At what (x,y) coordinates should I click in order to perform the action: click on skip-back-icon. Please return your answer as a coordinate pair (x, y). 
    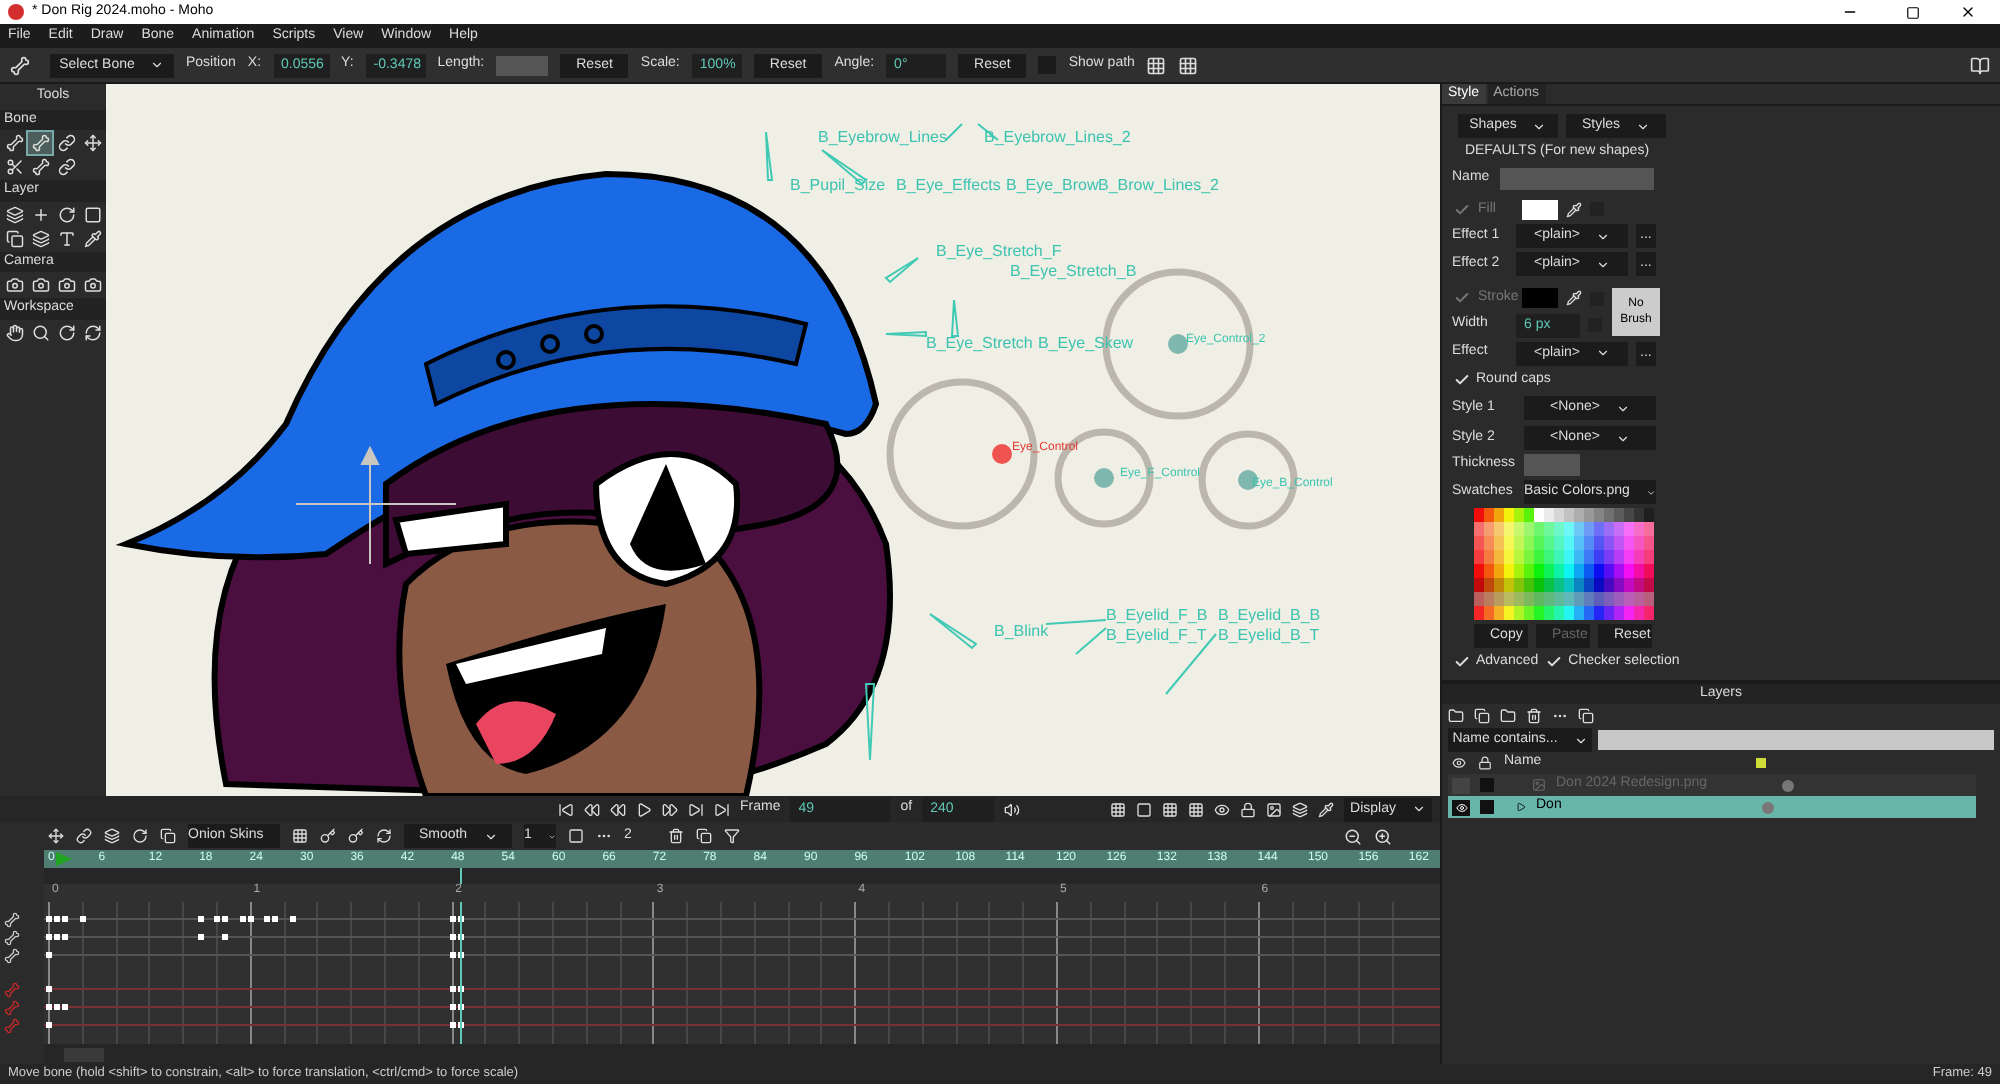
    Looking at the image, I should click on (566, 809).